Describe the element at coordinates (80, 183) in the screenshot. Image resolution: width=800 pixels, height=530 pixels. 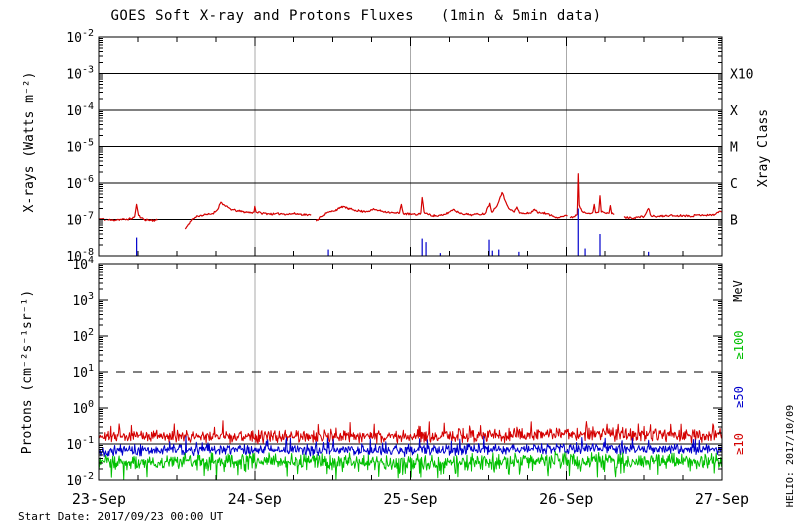
I see `y-tick-label: 10-6` at that location.